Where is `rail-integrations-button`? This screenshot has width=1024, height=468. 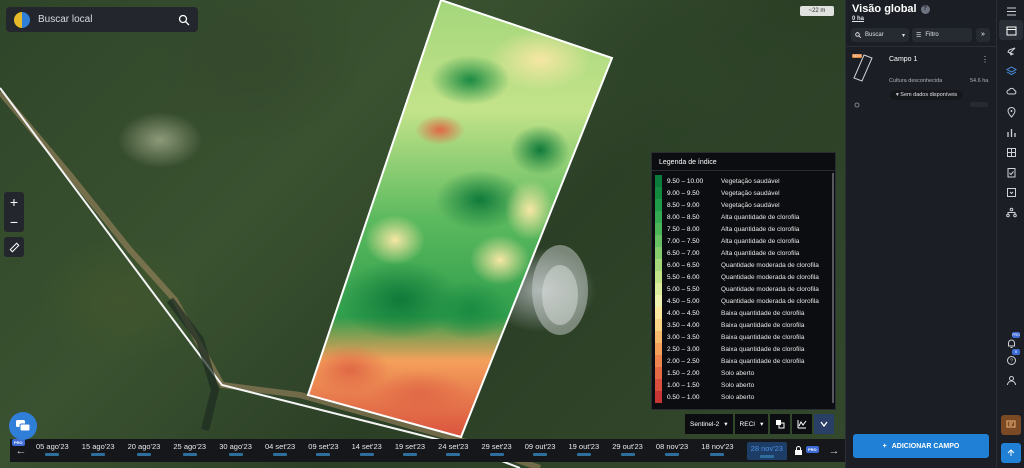
rail-integrations-button is located at coordinates (1011, 212).